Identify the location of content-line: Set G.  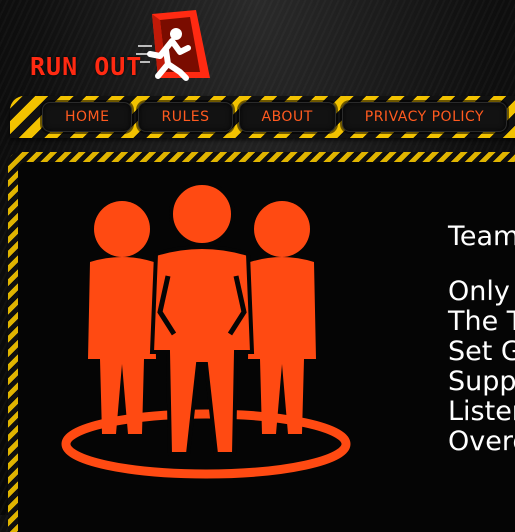
(481, 351).